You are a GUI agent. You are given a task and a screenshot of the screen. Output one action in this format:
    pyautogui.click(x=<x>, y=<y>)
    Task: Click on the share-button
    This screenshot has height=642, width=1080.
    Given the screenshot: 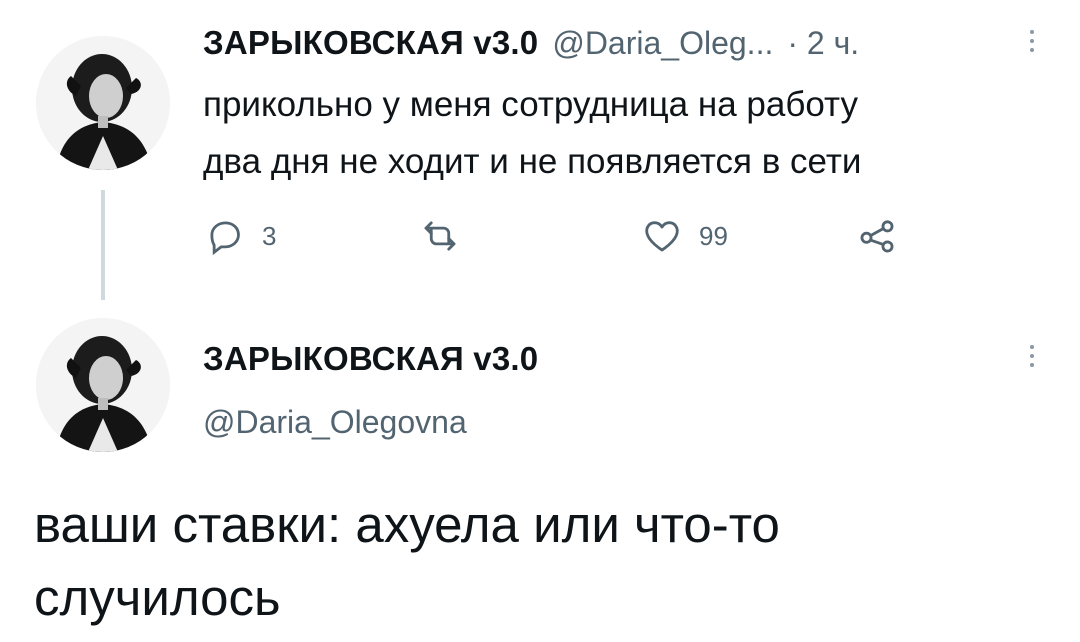 What is the action you would take?
    pyautogui.click(x=877, y=236)
    